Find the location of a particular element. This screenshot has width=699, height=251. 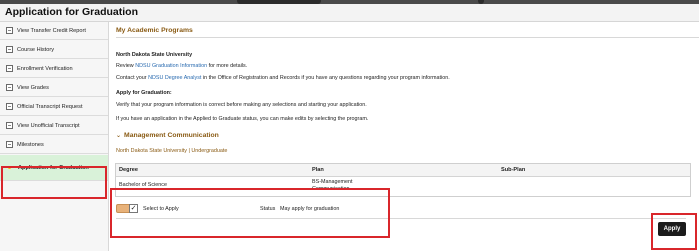

review-prefix: Review is located at coordinates (126, 66).